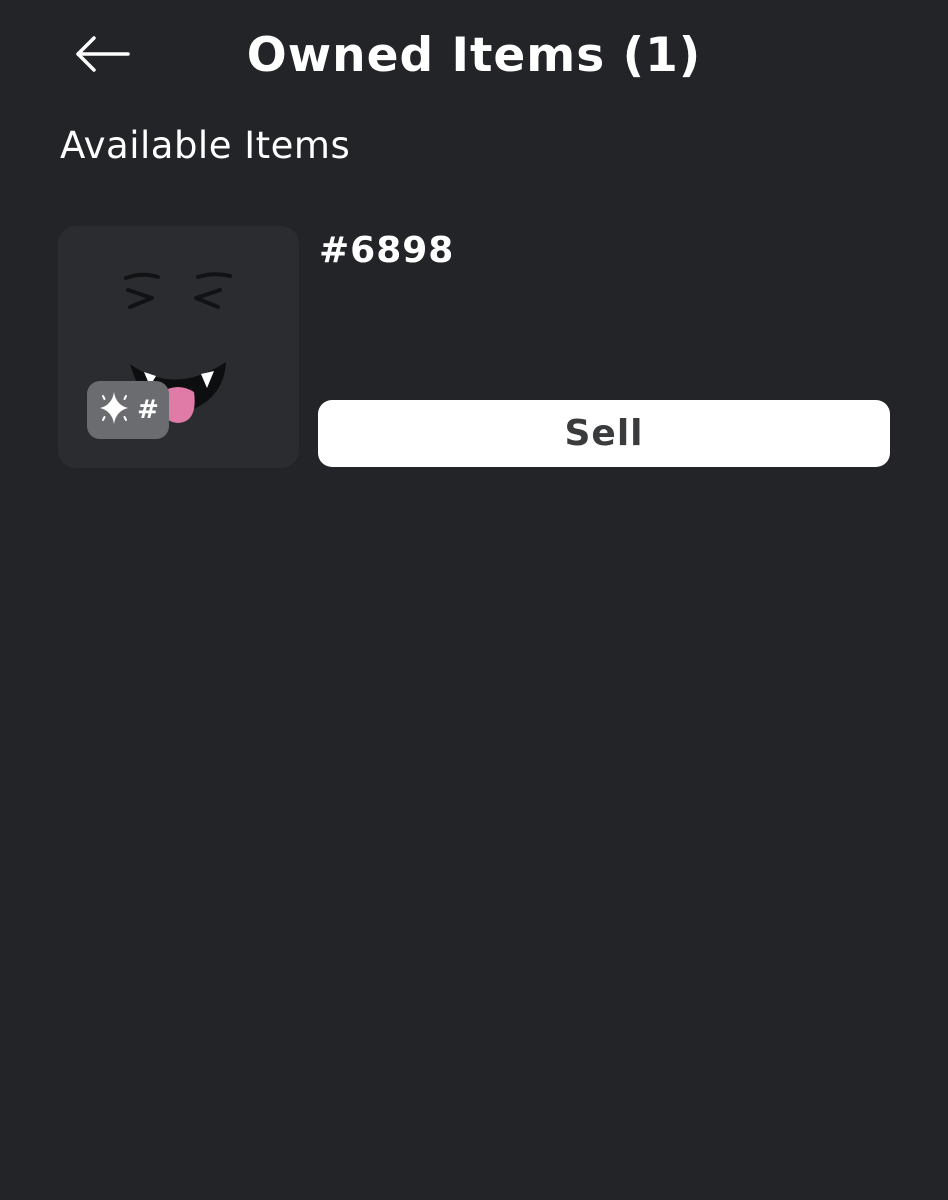  I want to click on badge-hash-text: #, so click(148, 410).